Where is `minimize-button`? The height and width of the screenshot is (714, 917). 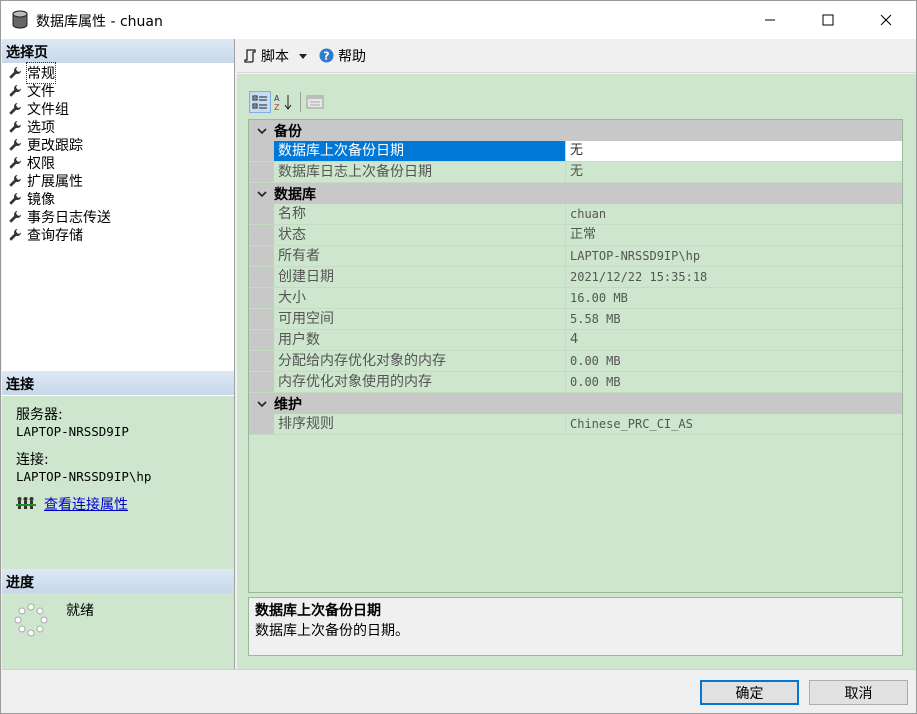 minimize-button is located at coordinates (770, 20).